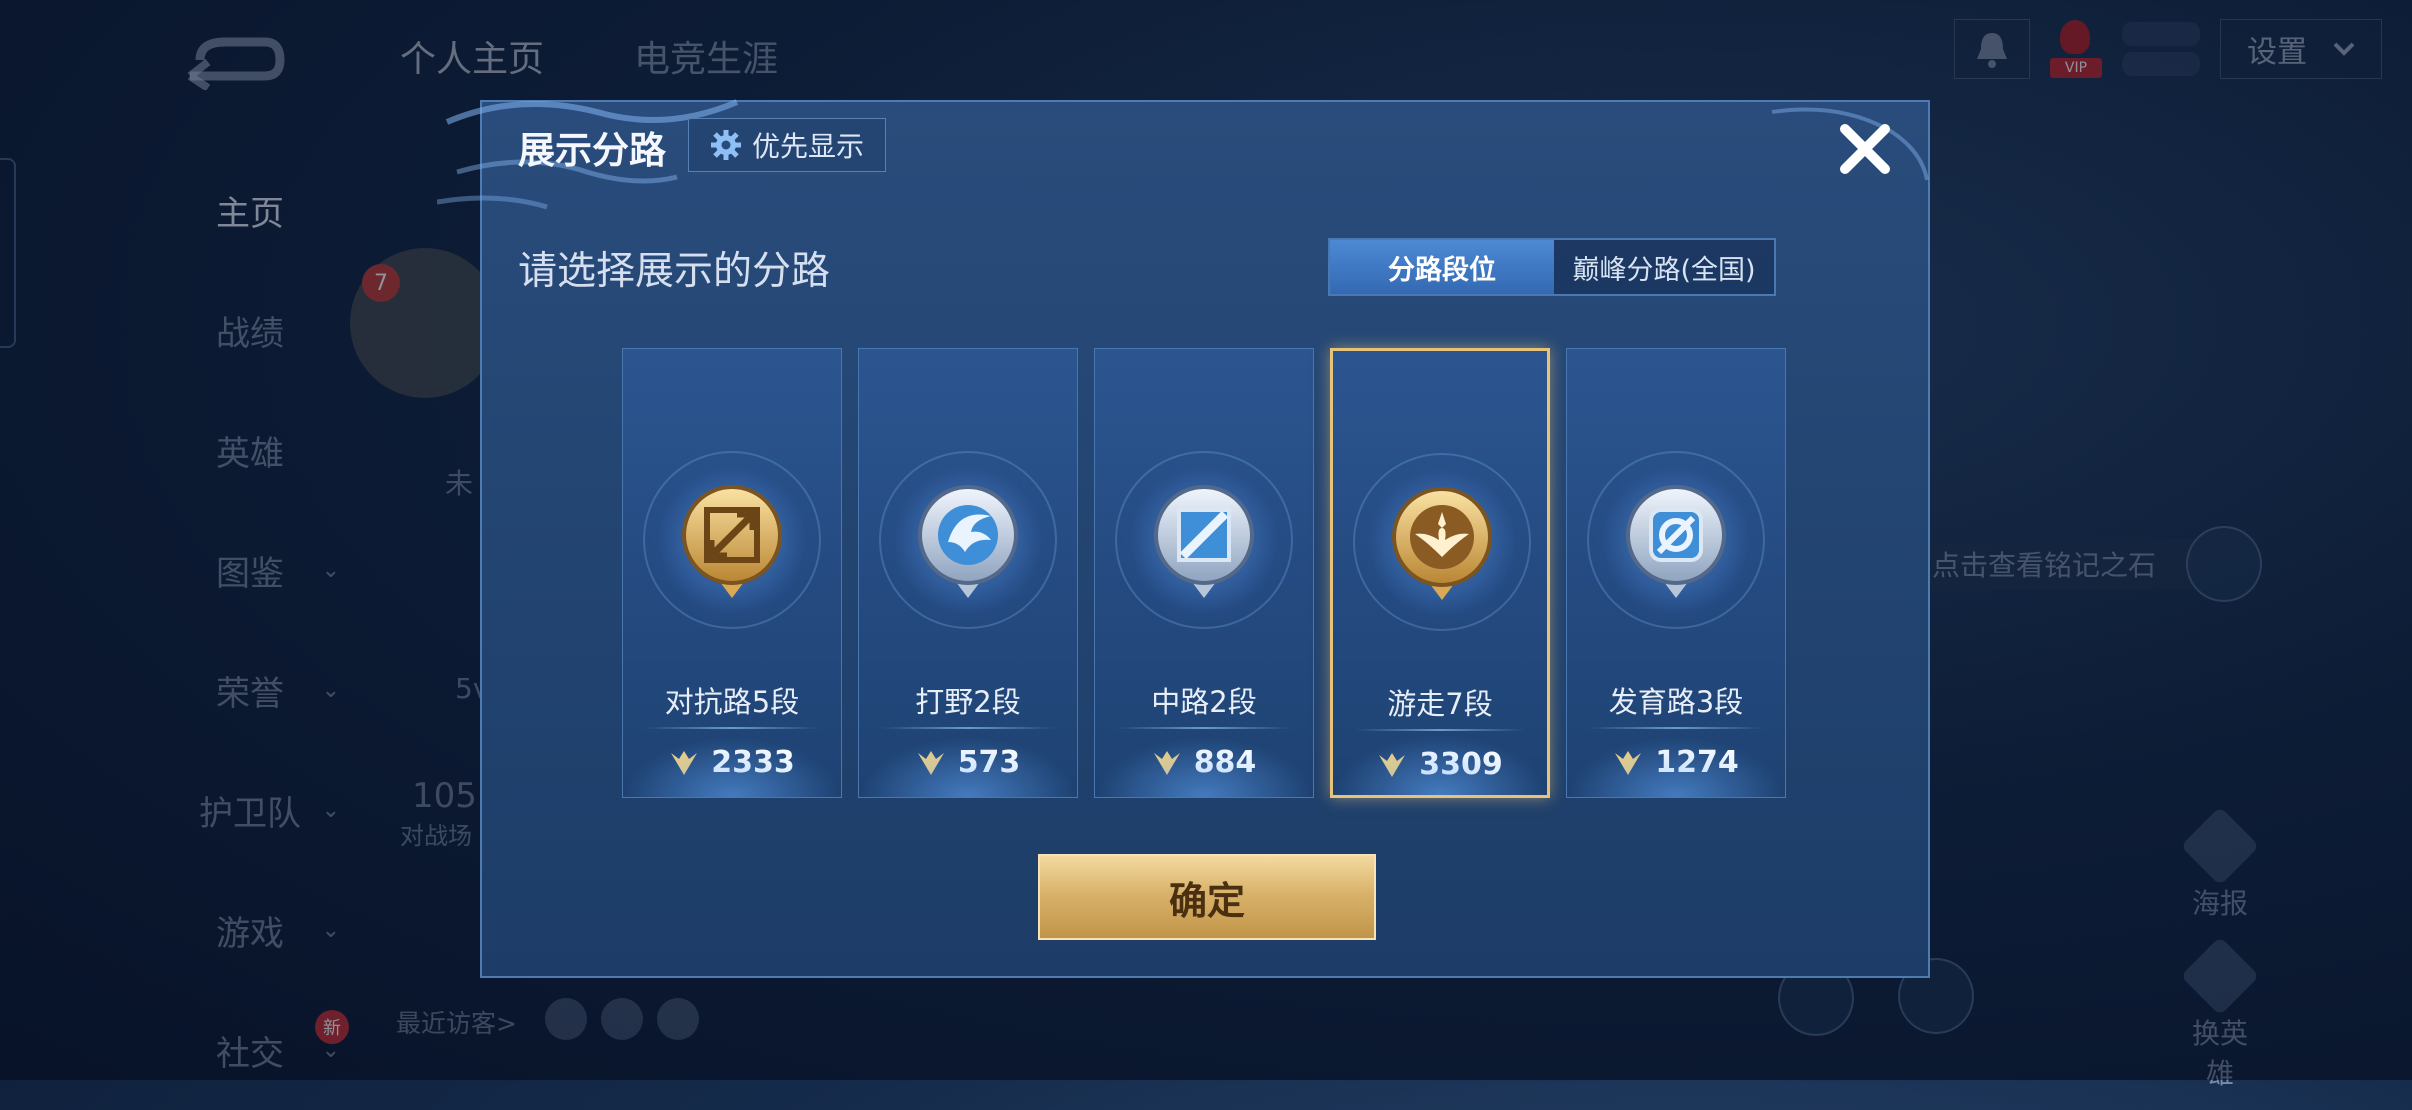 This screenshot has width=2412, height=1110. I want to click on lane-card-farm: 发育路3段 1274, so click(1676, 573).